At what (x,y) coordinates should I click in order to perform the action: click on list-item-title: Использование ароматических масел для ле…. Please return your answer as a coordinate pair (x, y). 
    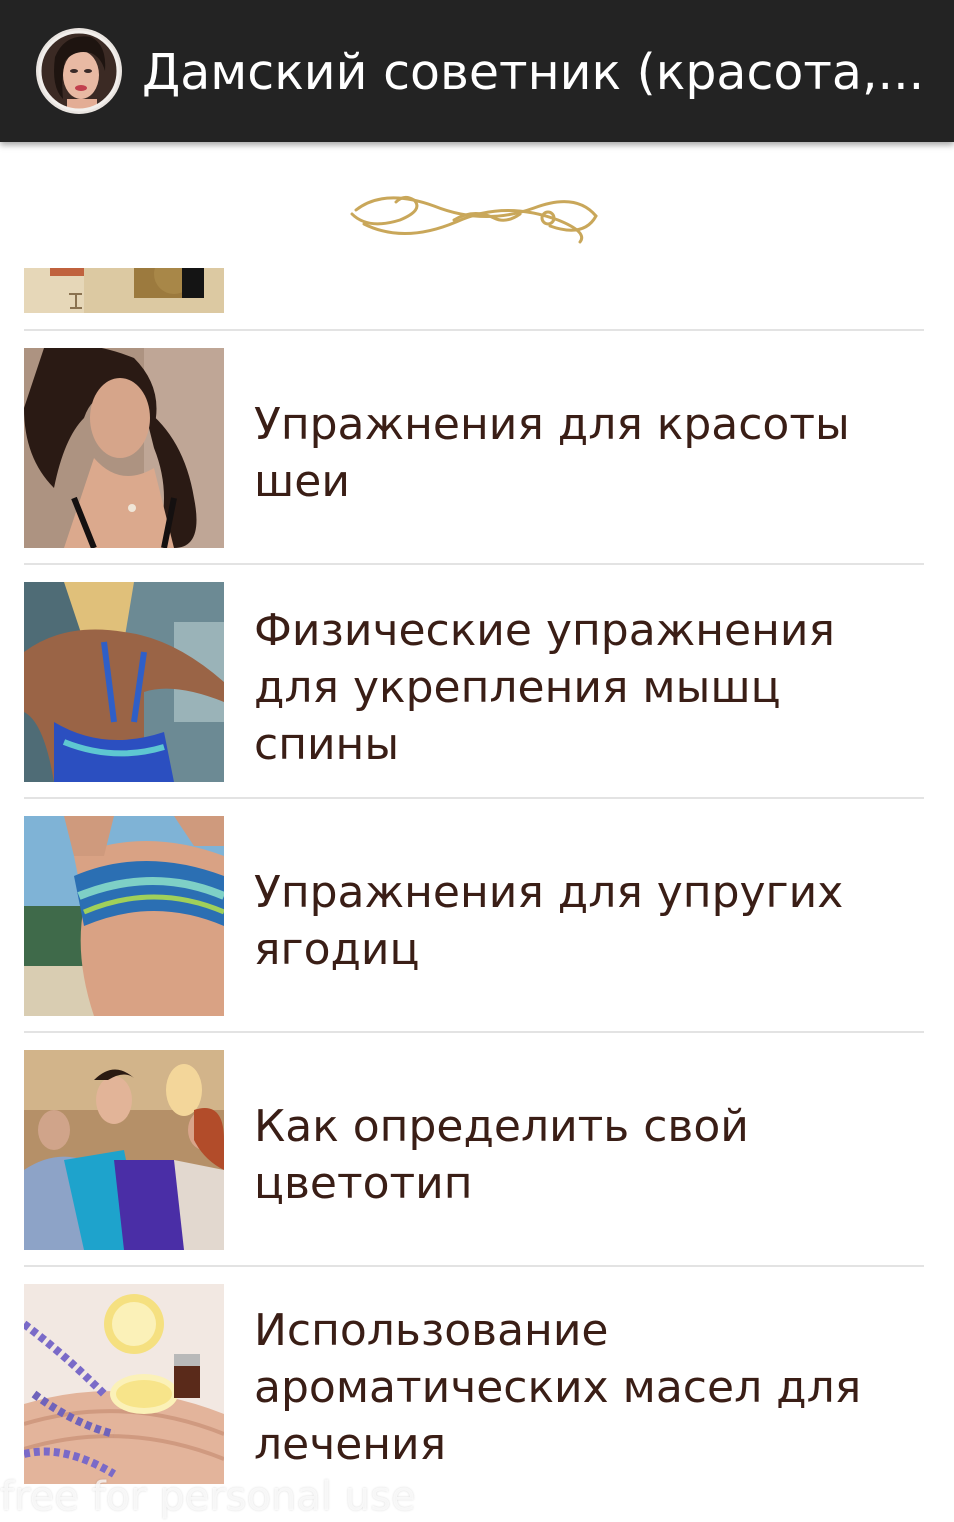
    Looking at the image, I should click on (584, 1387).